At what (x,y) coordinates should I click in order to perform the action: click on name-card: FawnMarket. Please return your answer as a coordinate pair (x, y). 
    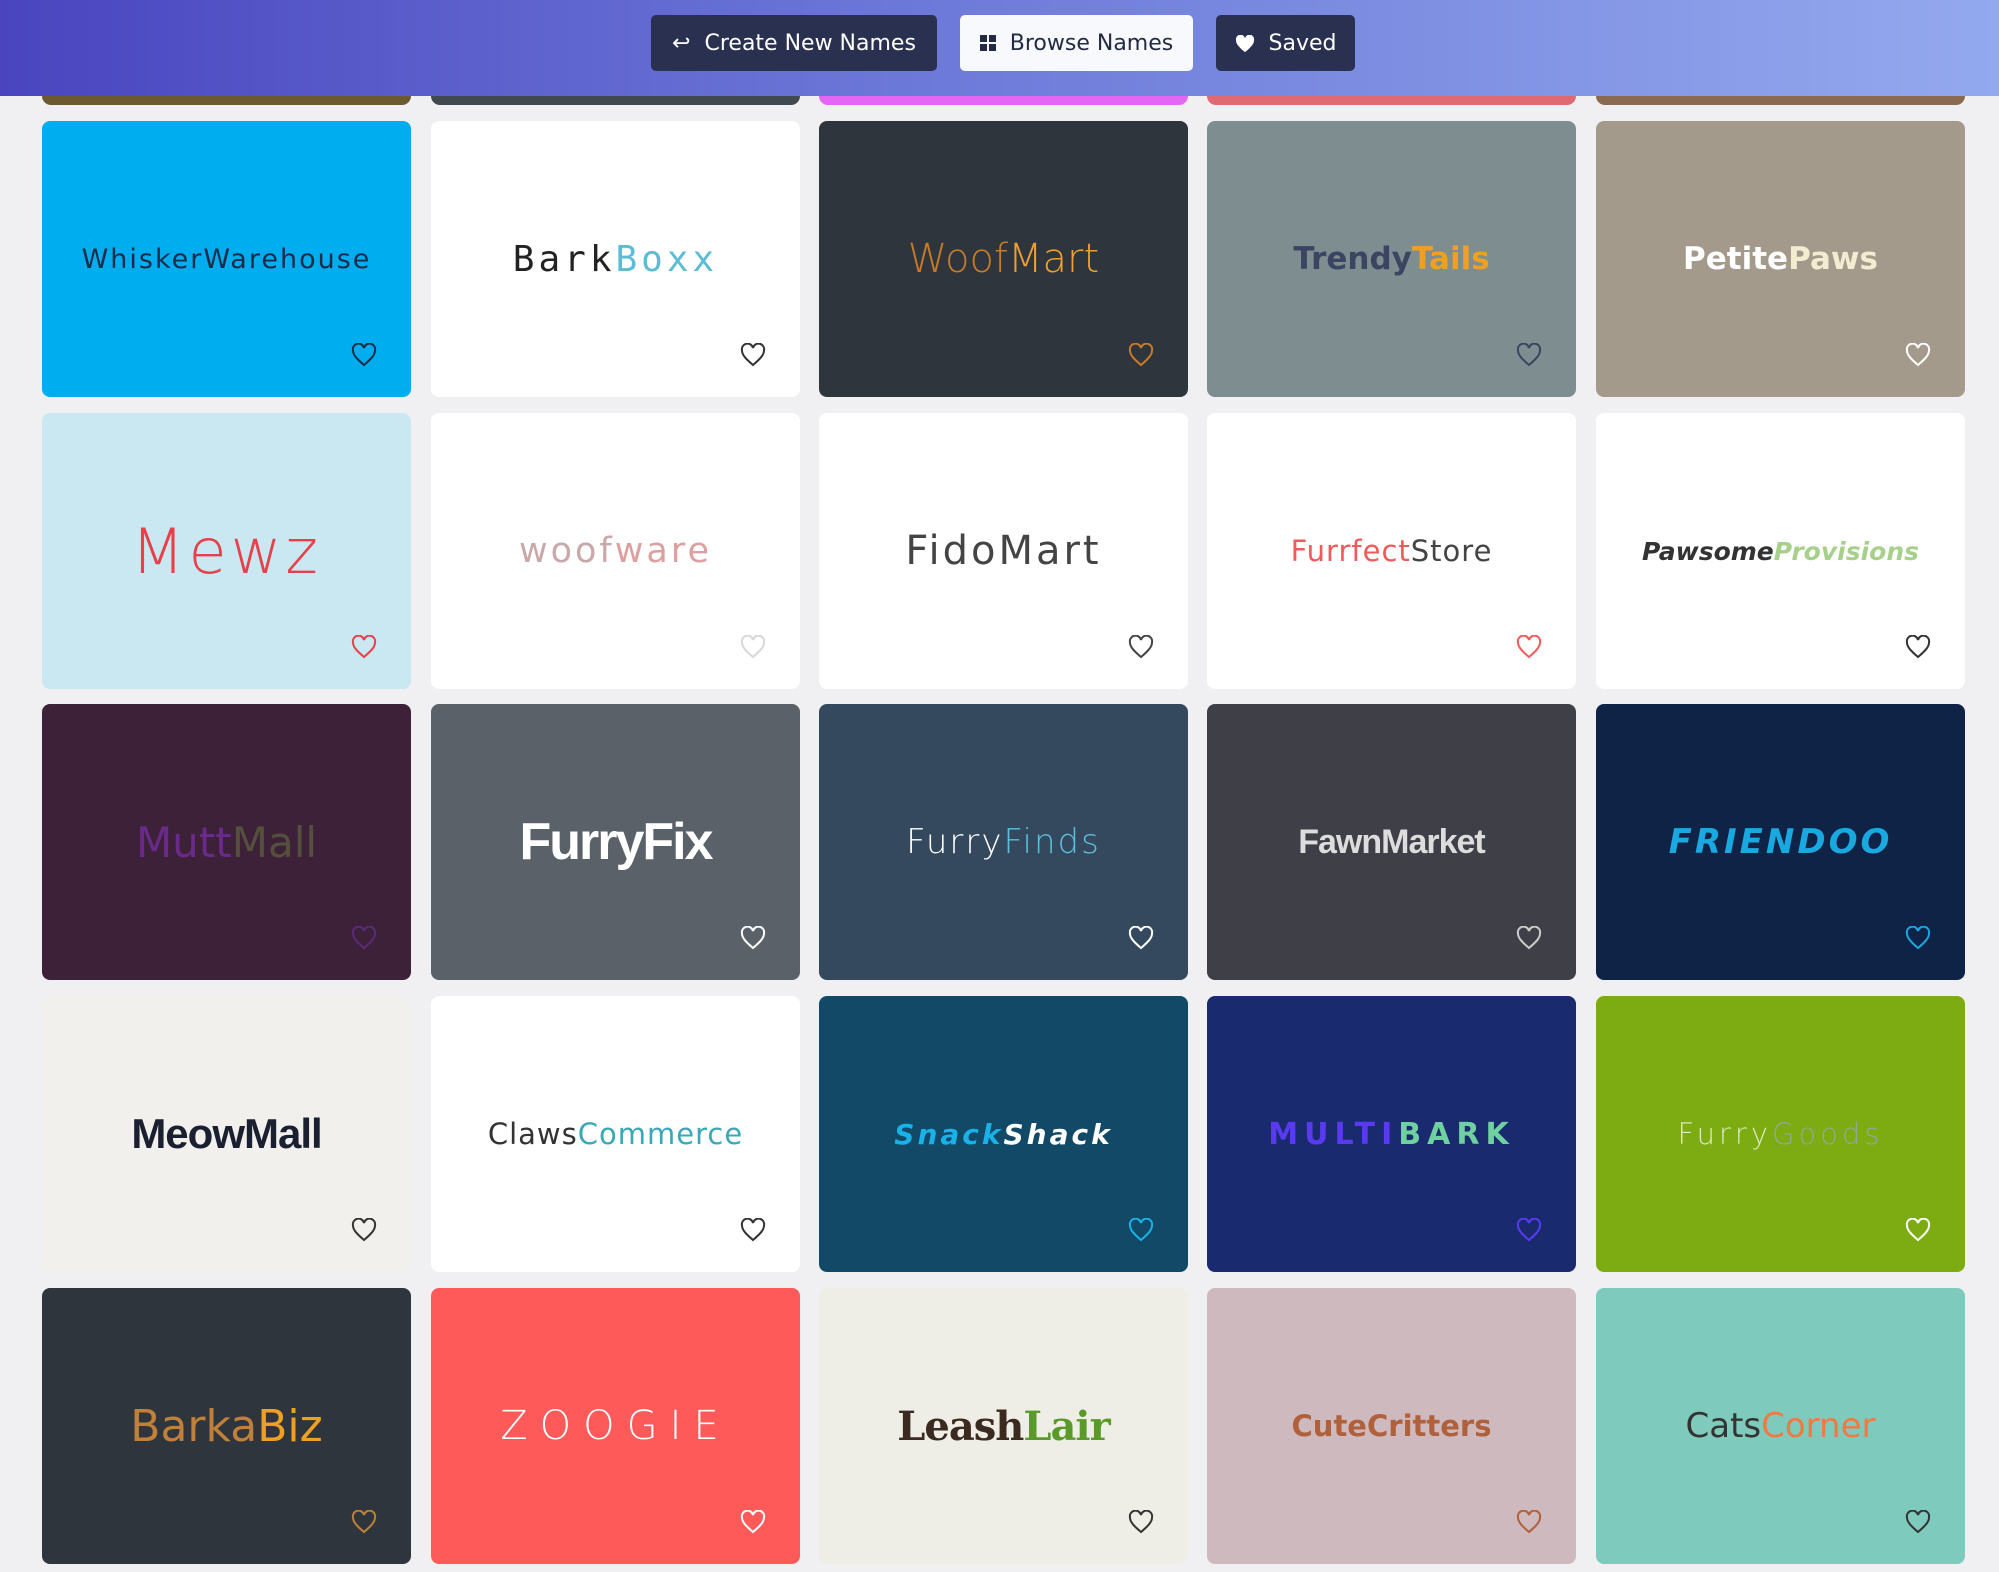
    Looking at the image, I should click on (1391, 842).